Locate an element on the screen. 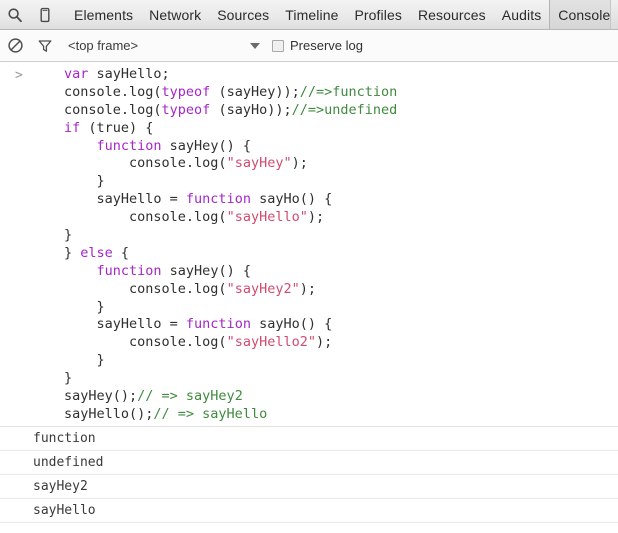  console-output-row: sayHello is located at coordinates (309, 510).